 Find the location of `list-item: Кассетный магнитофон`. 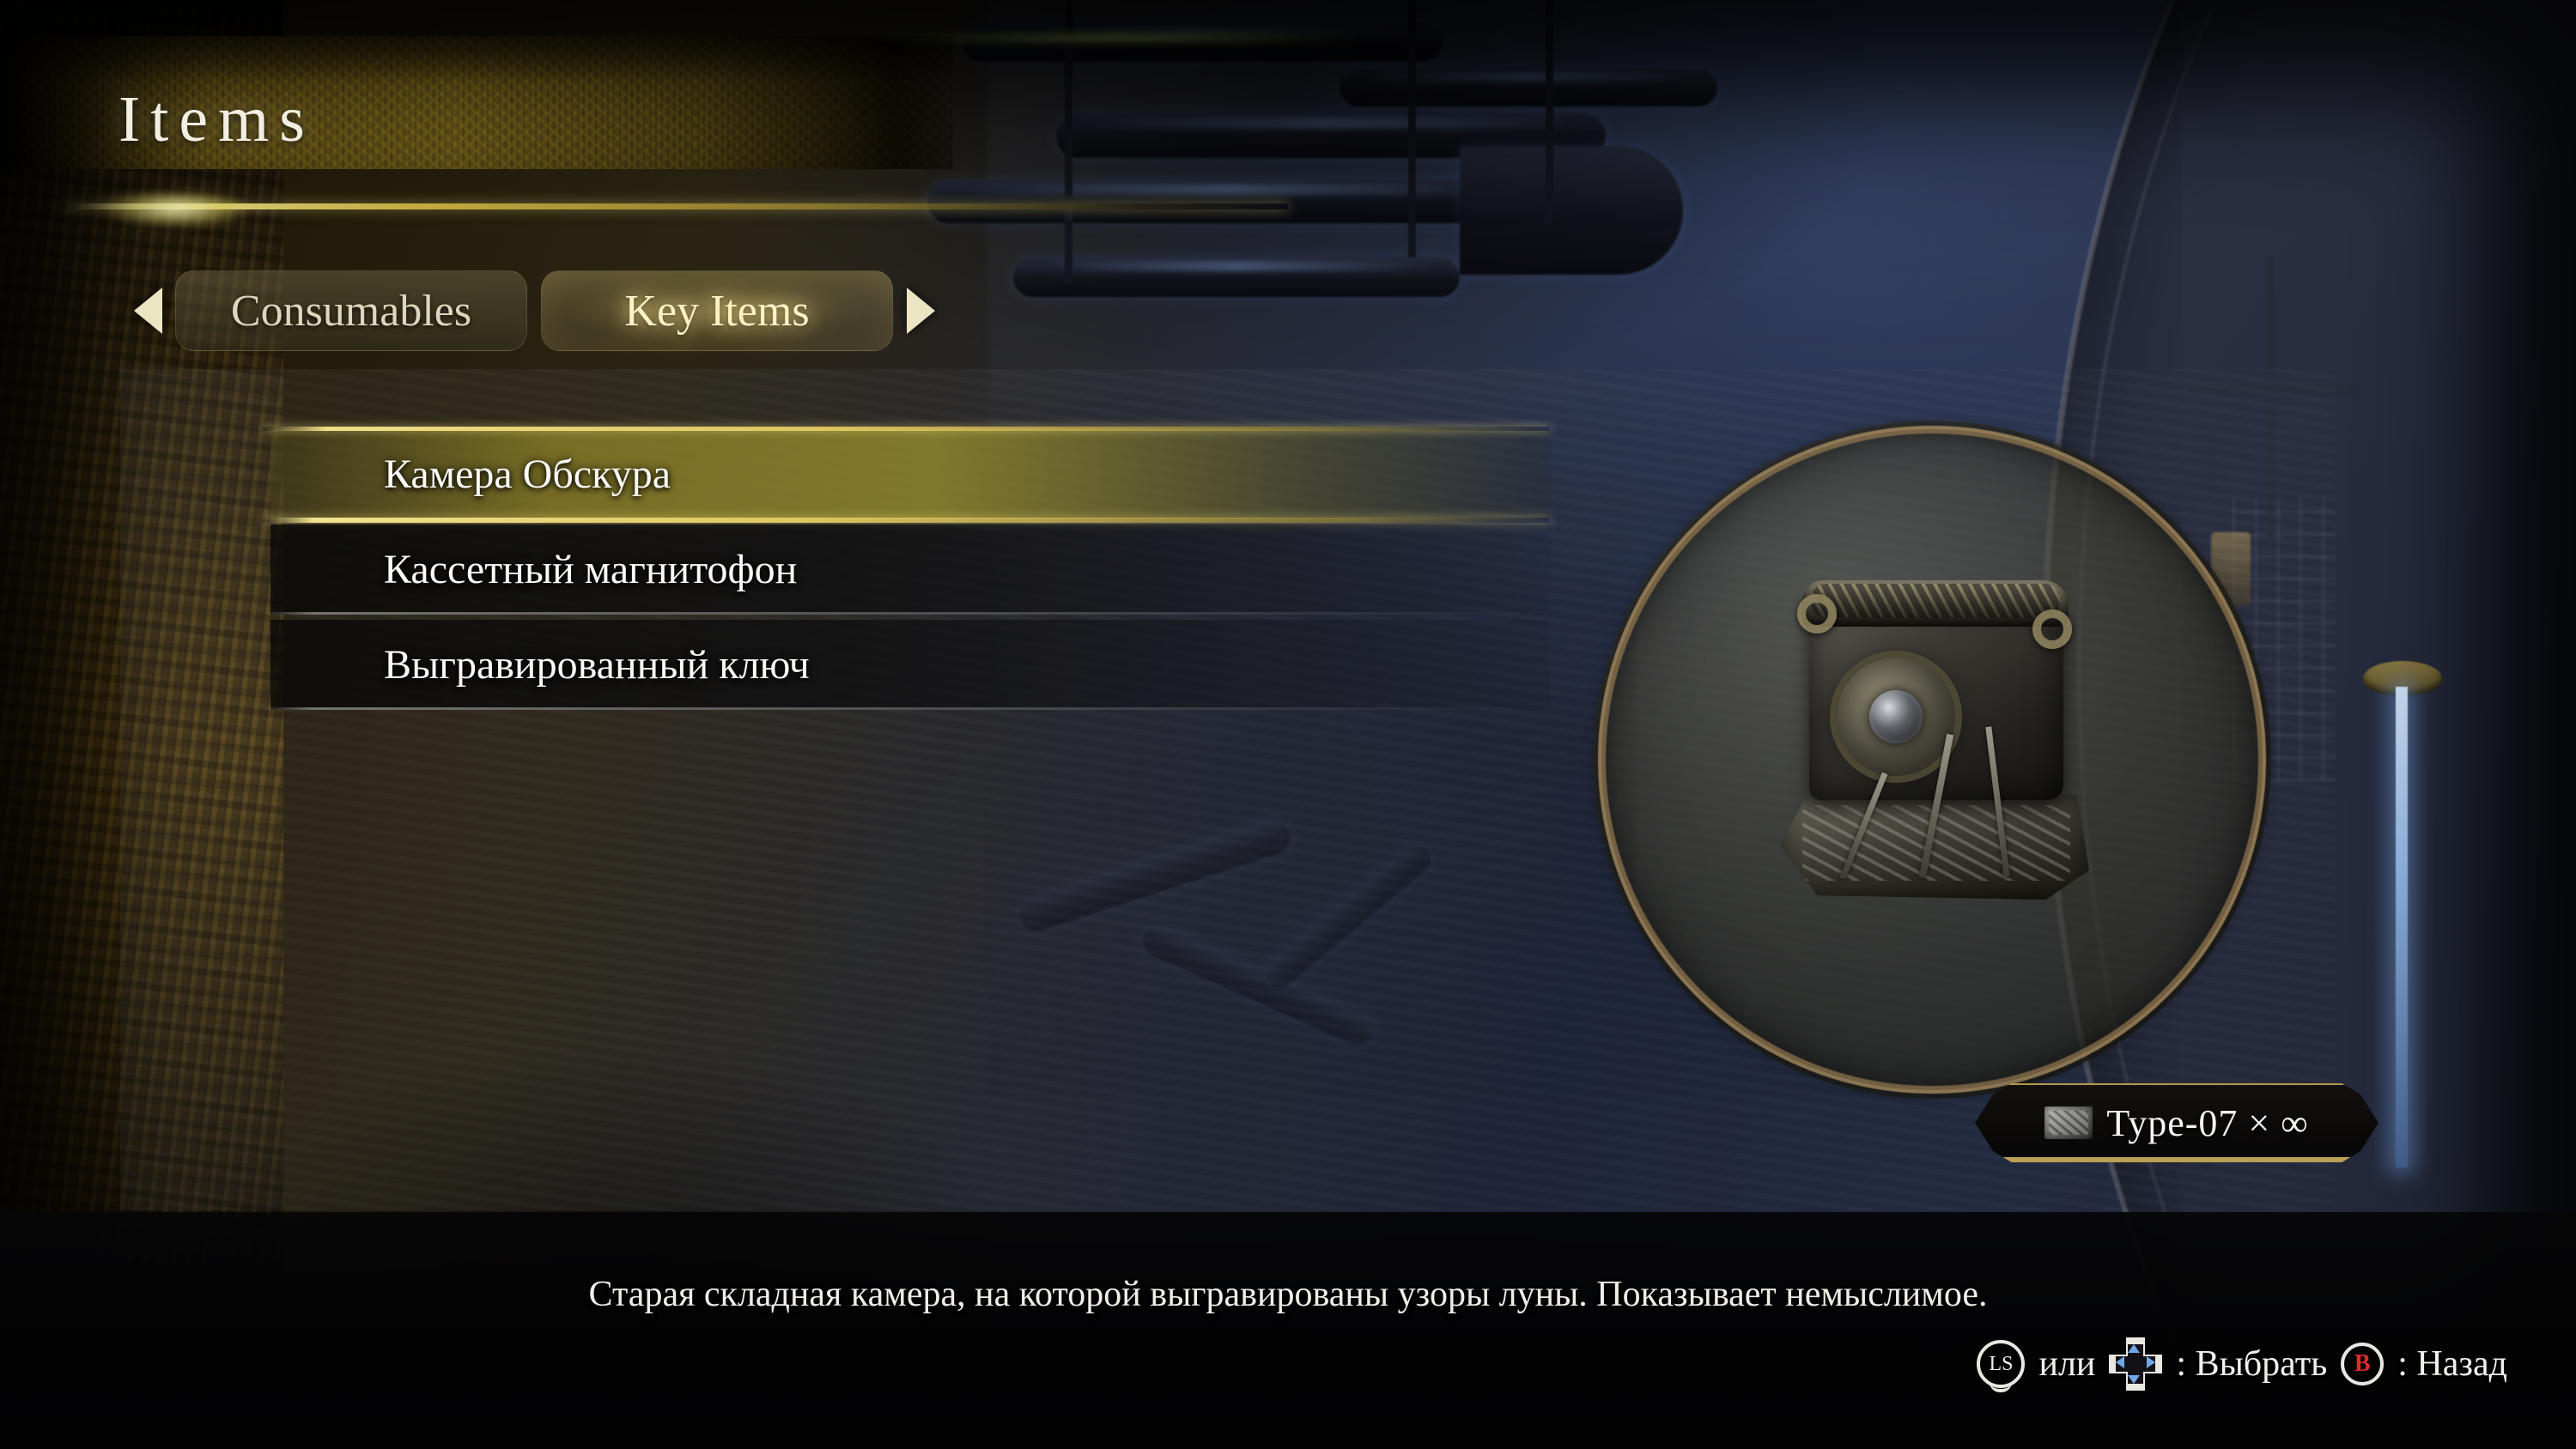

list-item: Кассетный магнитофон is located at coordinates (906, 569).